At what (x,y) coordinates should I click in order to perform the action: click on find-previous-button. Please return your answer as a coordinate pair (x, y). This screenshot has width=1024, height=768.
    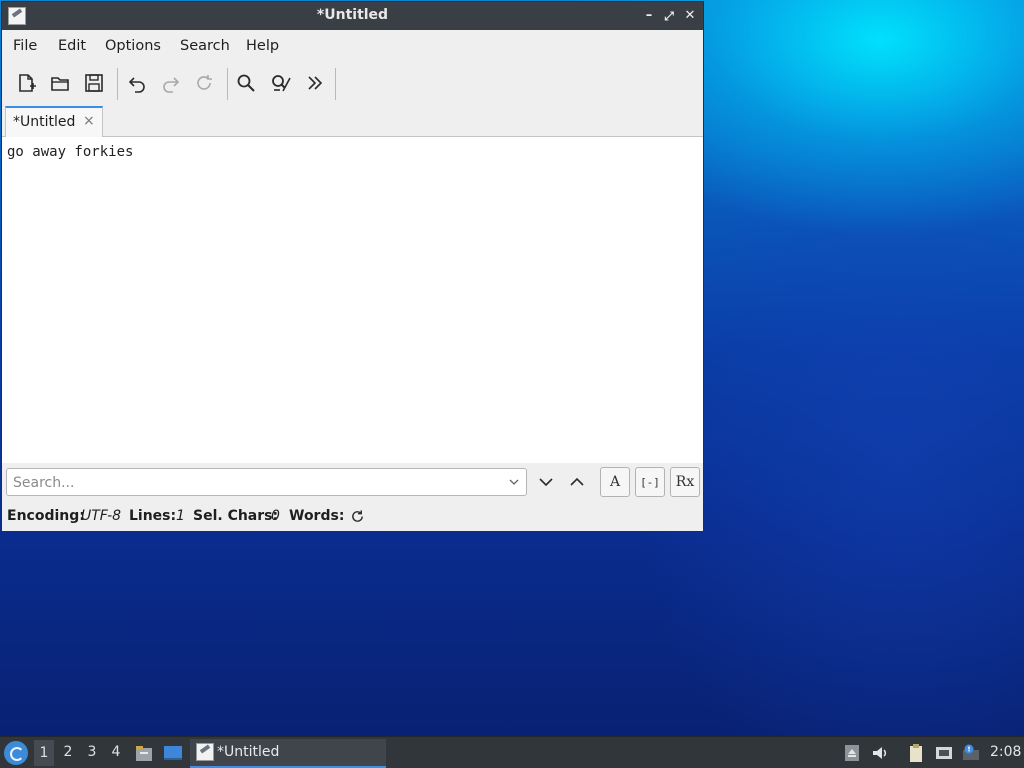
    Looking at the image, I should click on (577, 482).